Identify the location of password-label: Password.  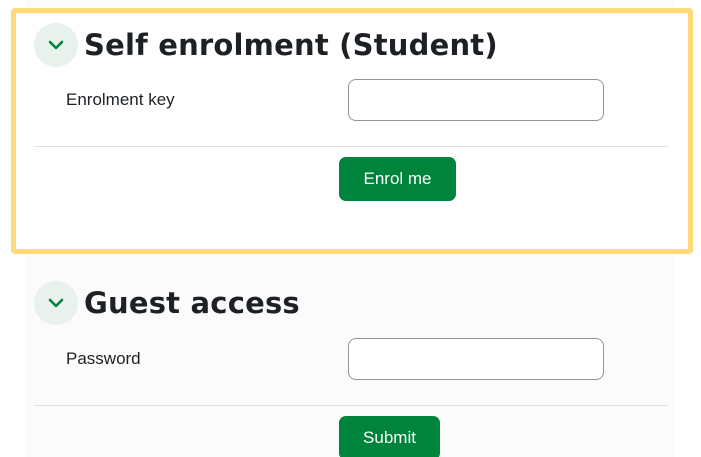
(103, 358).